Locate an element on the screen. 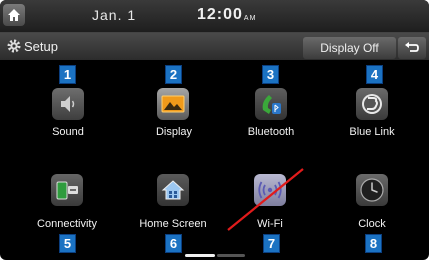  page-title: Setup is located at coordinates (41, 46).